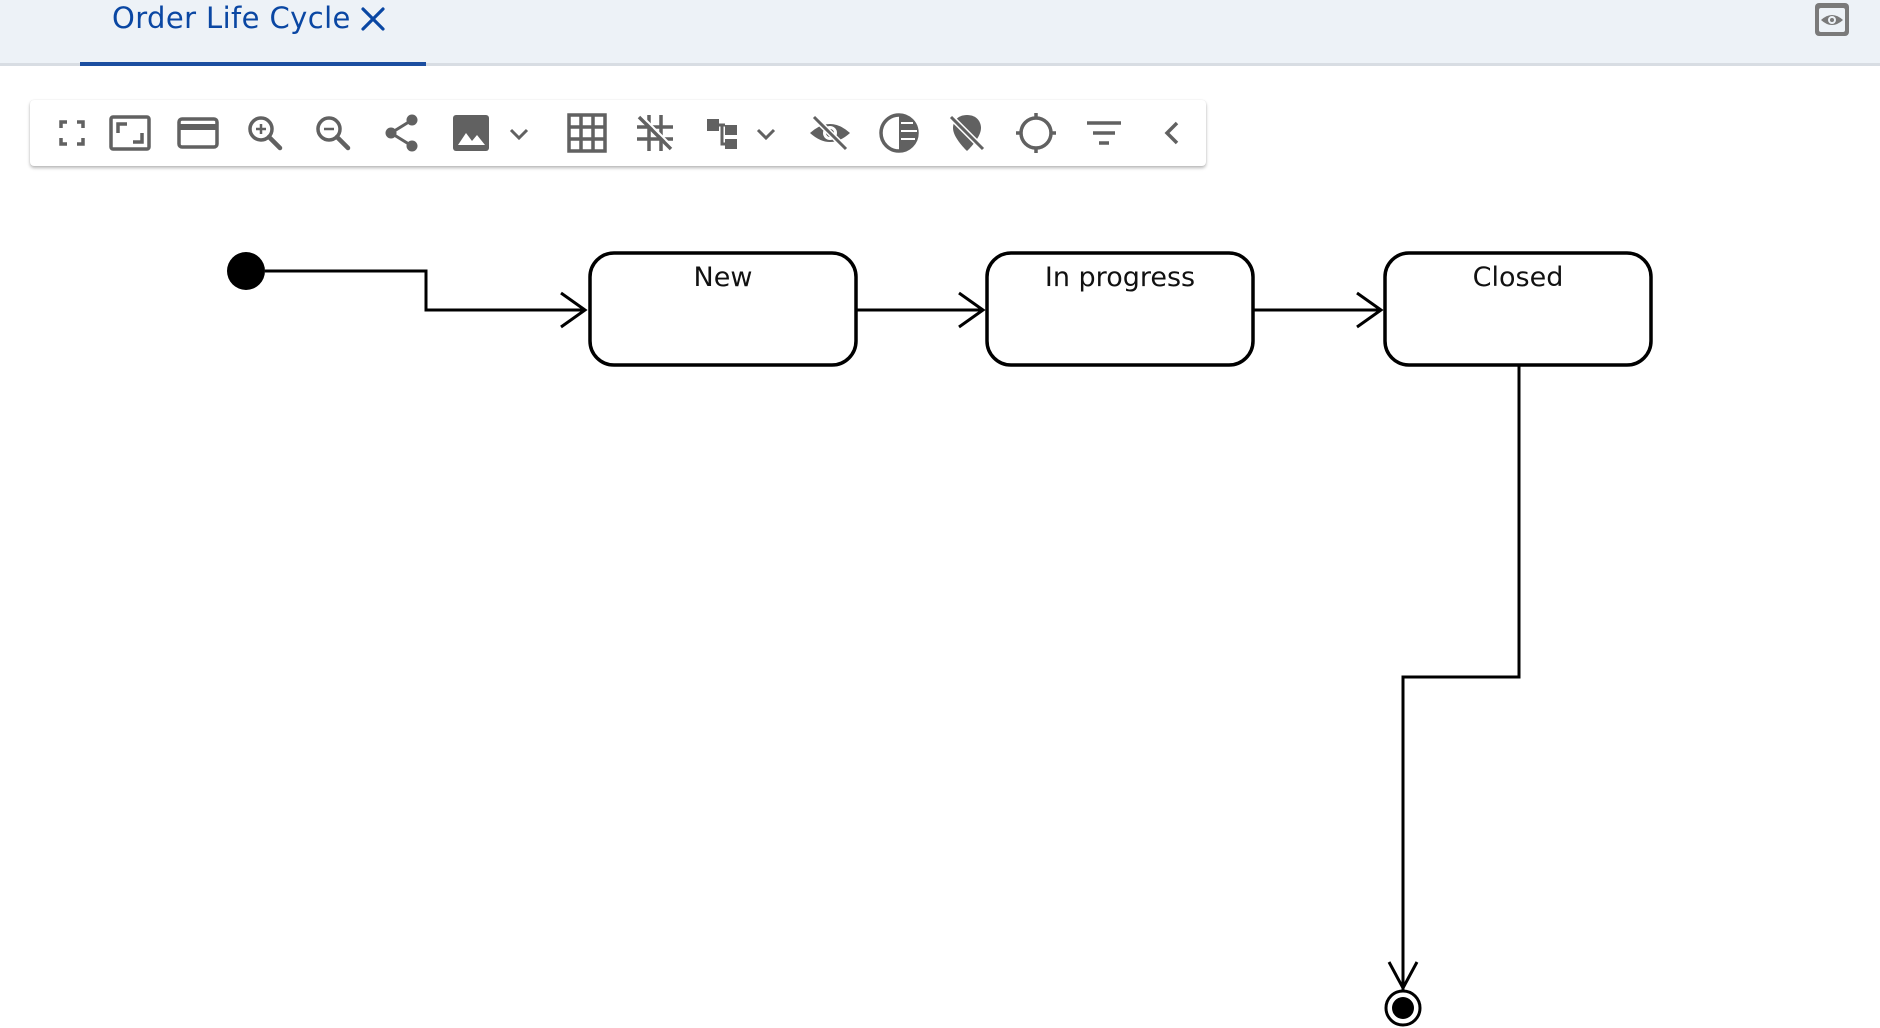 This screenshot has width=1880, height=1028. Describe the element at coordinates (1518, 309) in the screenshot. I see `state-node-closed: Closed` at that location.